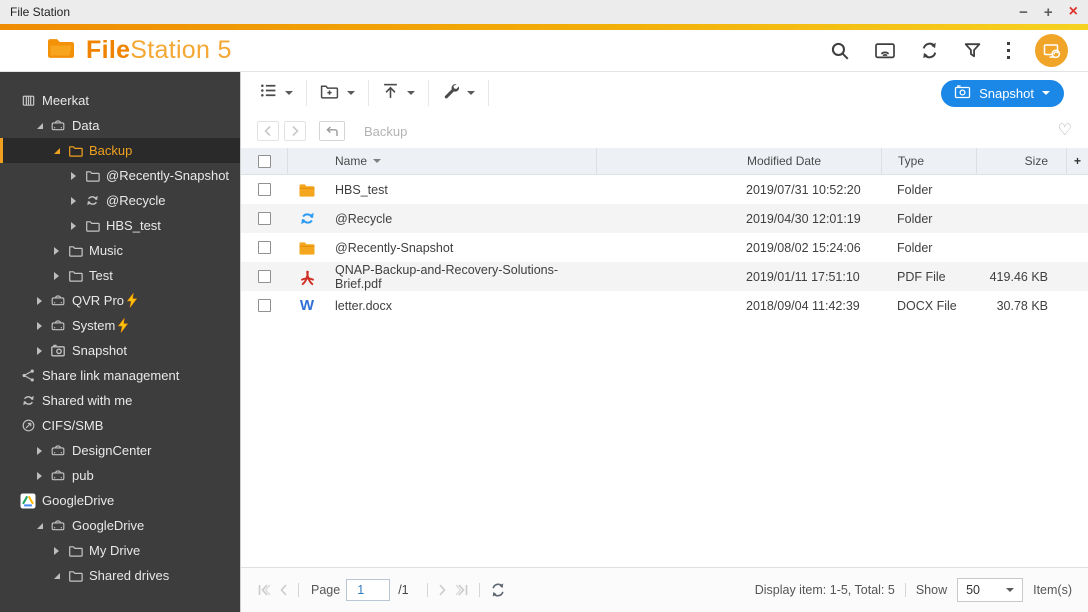 This screenshot has height=612, width=1088. I want to click on sidebar-item-designcenter: DesignCenter, so click(120, 450).